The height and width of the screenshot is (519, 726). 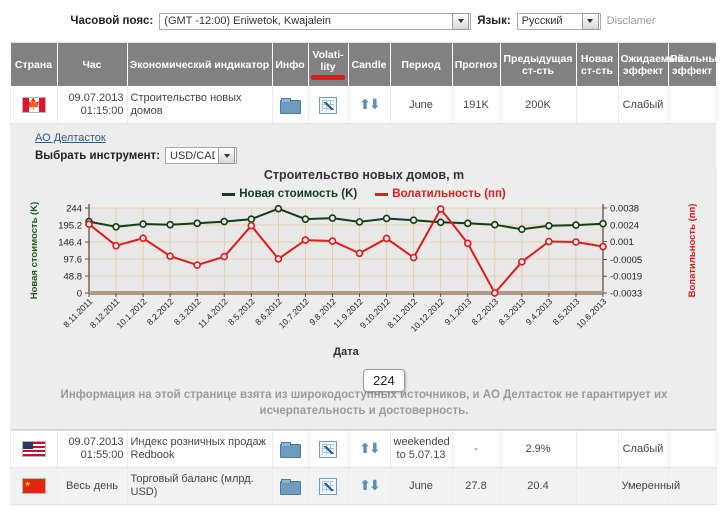 I want to click on language-label: Язык:, so click(x=494, y=21).